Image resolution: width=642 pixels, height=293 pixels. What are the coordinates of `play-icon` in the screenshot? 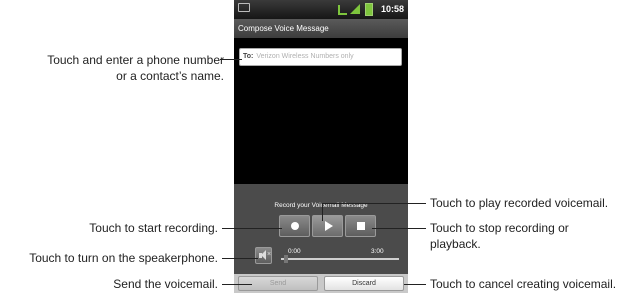 It's located at (329, 226).